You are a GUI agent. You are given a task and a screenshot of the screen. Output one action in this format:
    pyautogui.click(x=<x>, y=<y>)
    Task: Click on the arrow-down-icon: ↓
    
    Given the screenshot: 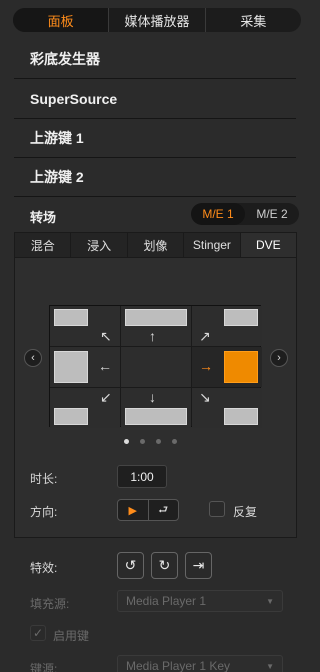 What is the action you would take?
    pyautogui.click(x=152, y=397)
    